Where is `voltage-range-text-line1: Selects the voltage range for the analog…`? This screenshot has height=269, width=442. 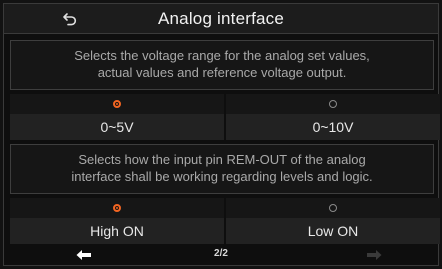 voltage-range-text-line1: Selects the voltage range for the analog… is located at coordinates (222, 55).